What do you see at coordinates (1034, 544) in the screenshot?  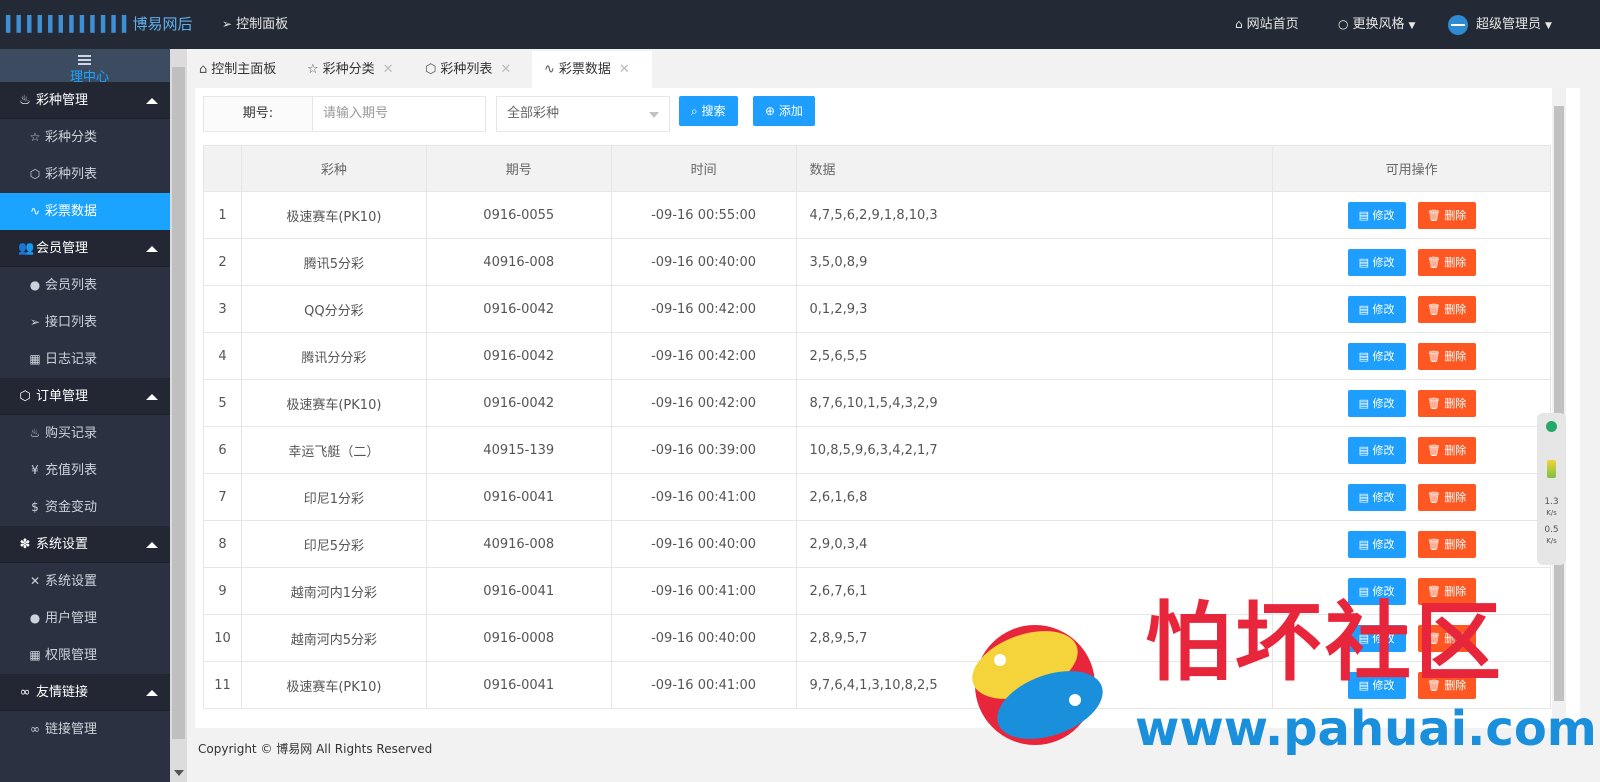 I see `row-data: 2,9,0,3,4` at bounding box center [1034, 544].